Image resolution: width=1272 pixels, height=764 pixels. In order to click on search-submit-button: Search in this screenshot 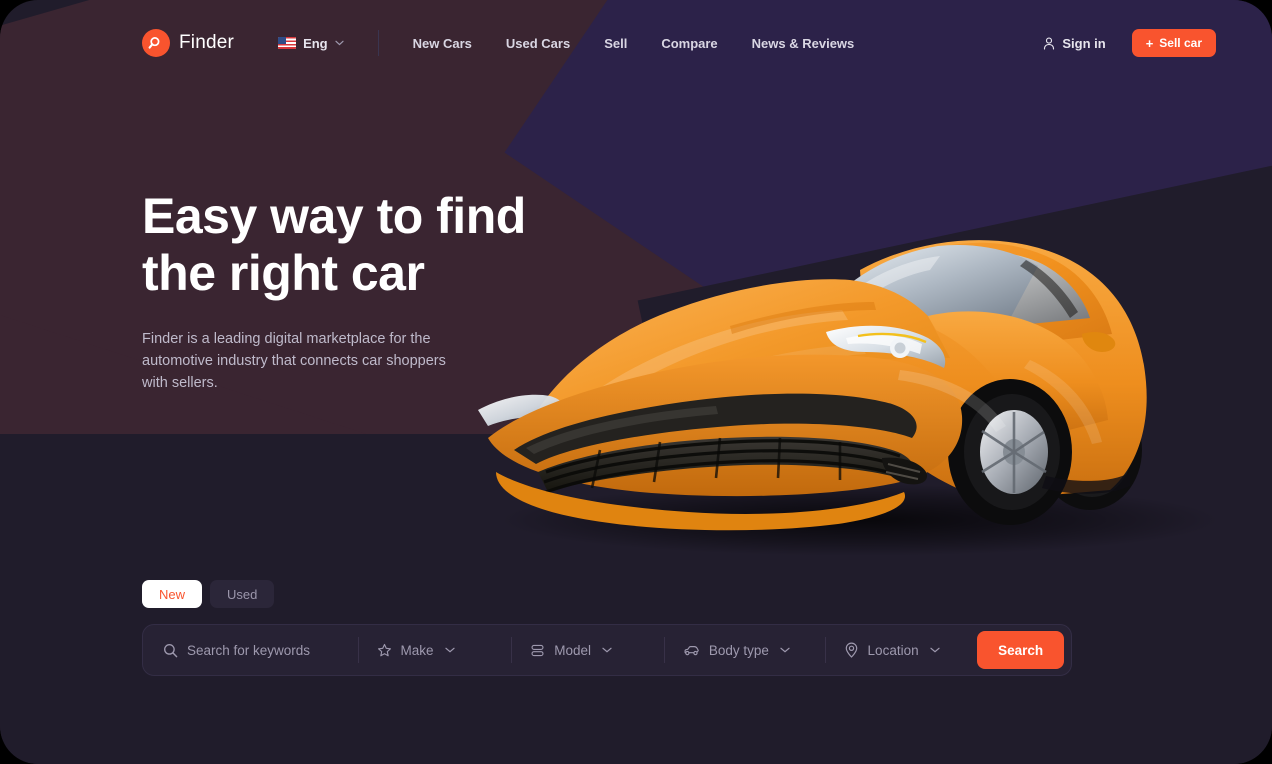, I will do `click(1020, 650)`.